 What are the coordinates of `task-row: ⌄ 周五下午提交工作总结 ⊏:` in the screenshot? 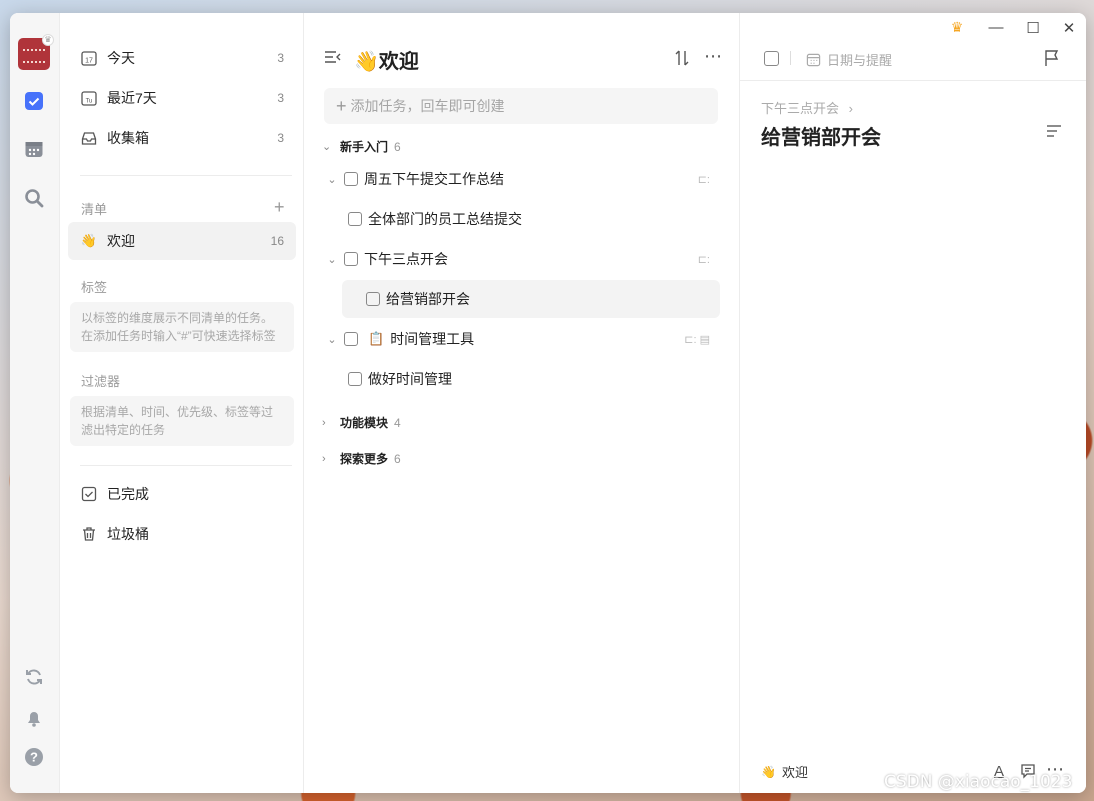 It's located at (522, 179).